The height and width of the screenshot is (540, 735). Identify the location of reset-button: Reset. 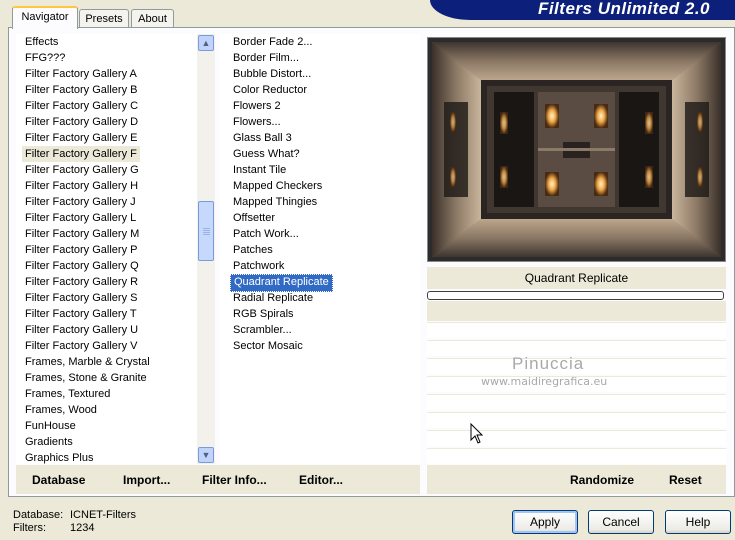
(685, 480).